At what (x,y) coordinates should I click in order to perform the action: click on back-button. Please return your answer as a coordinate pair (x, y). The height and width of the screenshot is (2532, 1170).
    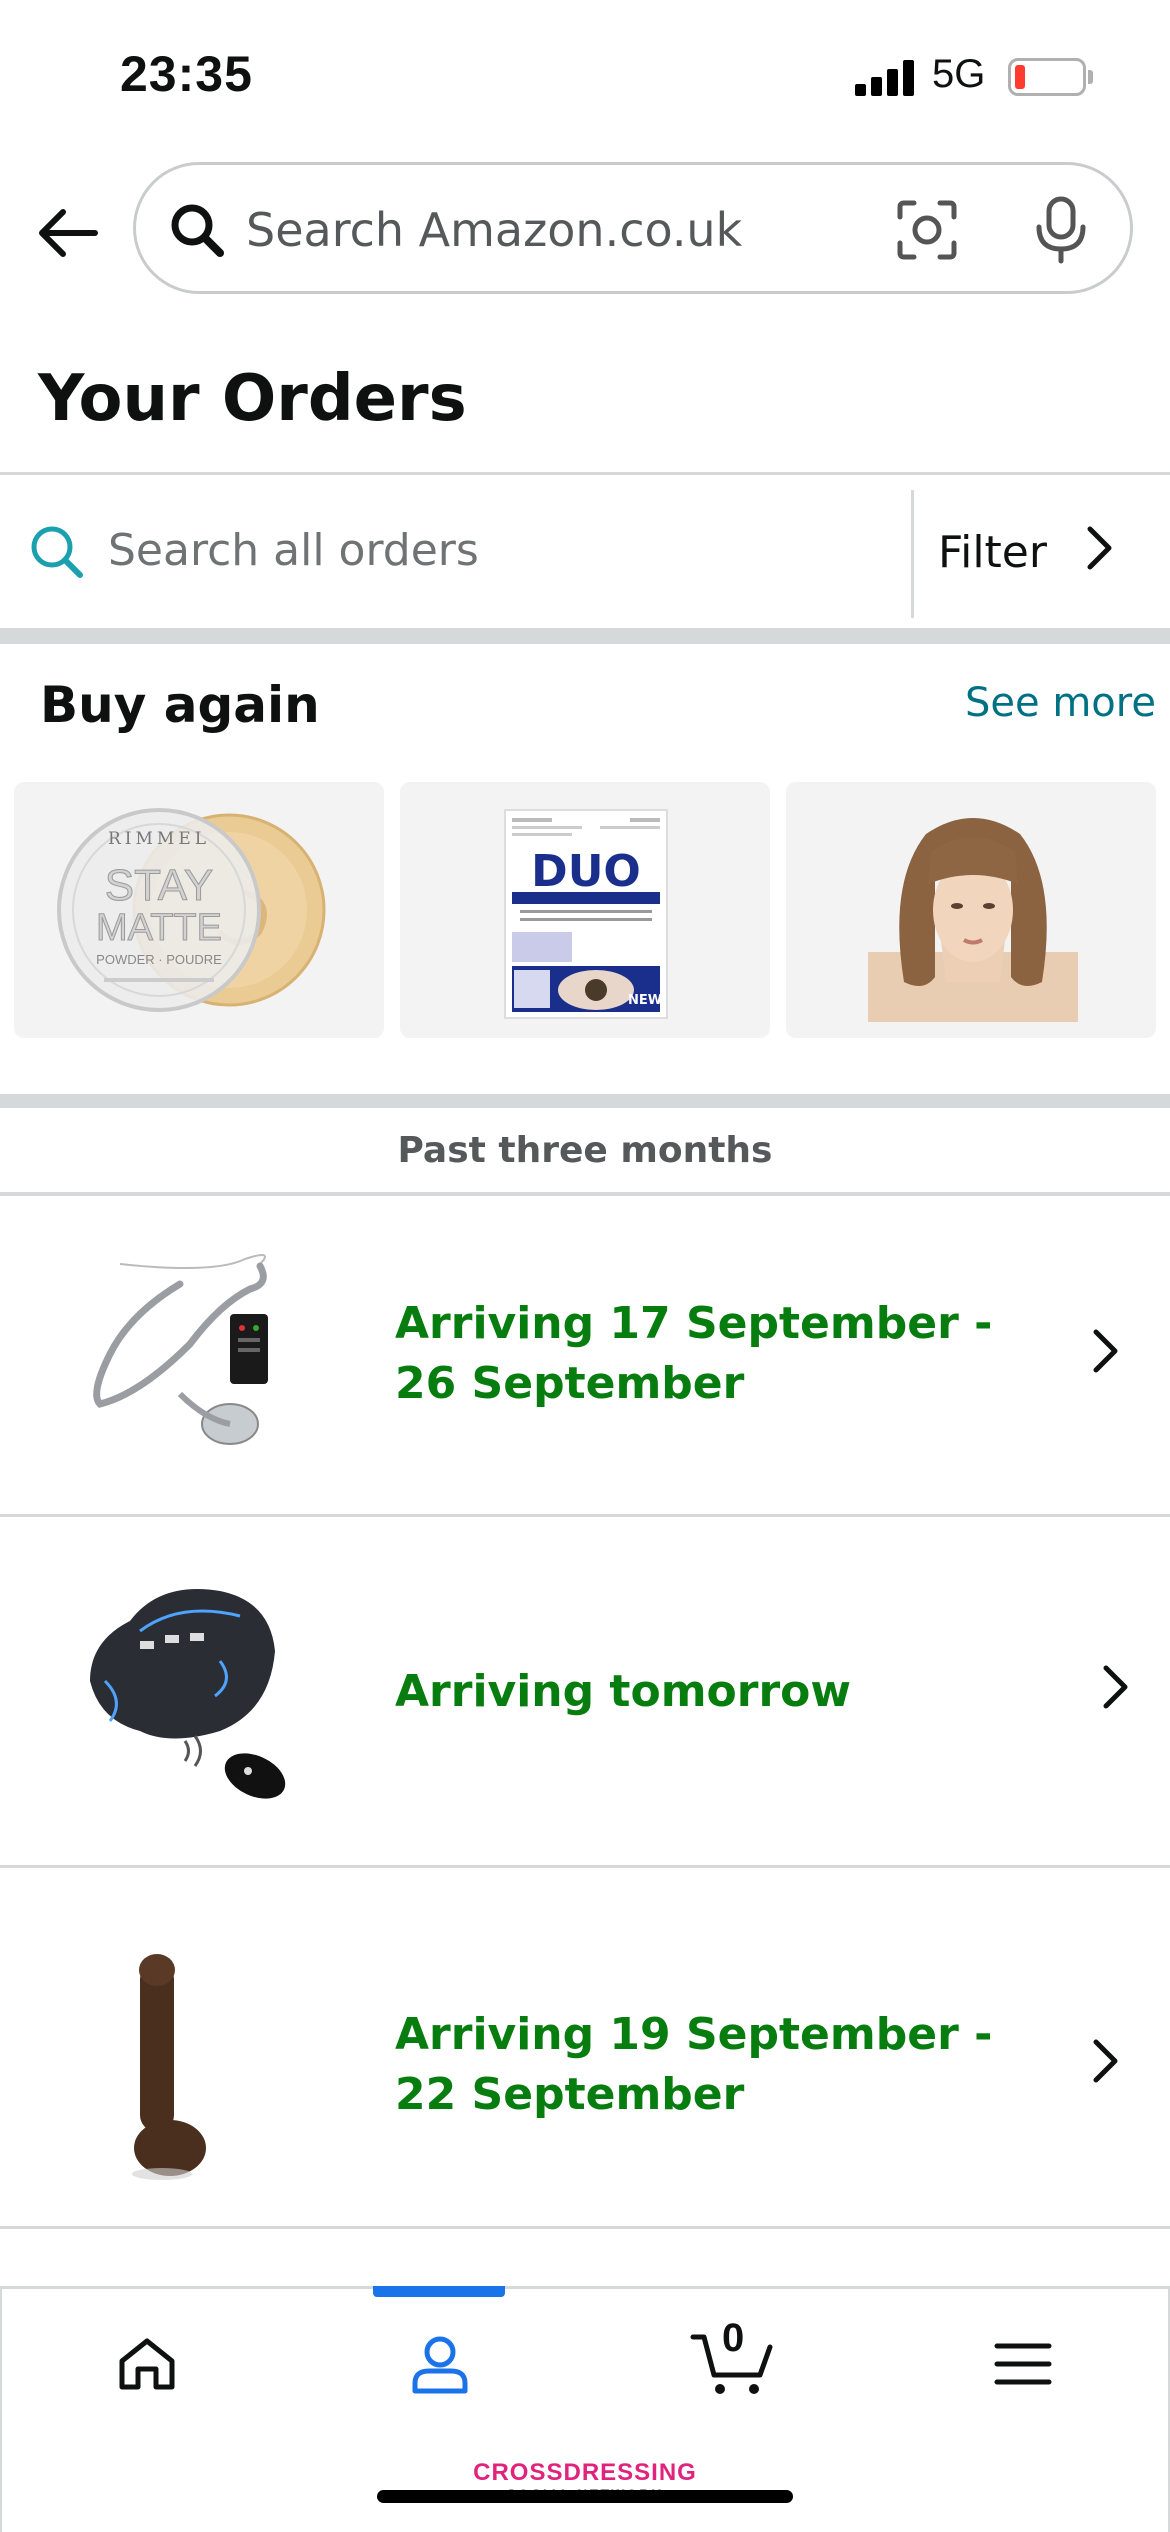
    Looking at the image, I should click on (67, 232).